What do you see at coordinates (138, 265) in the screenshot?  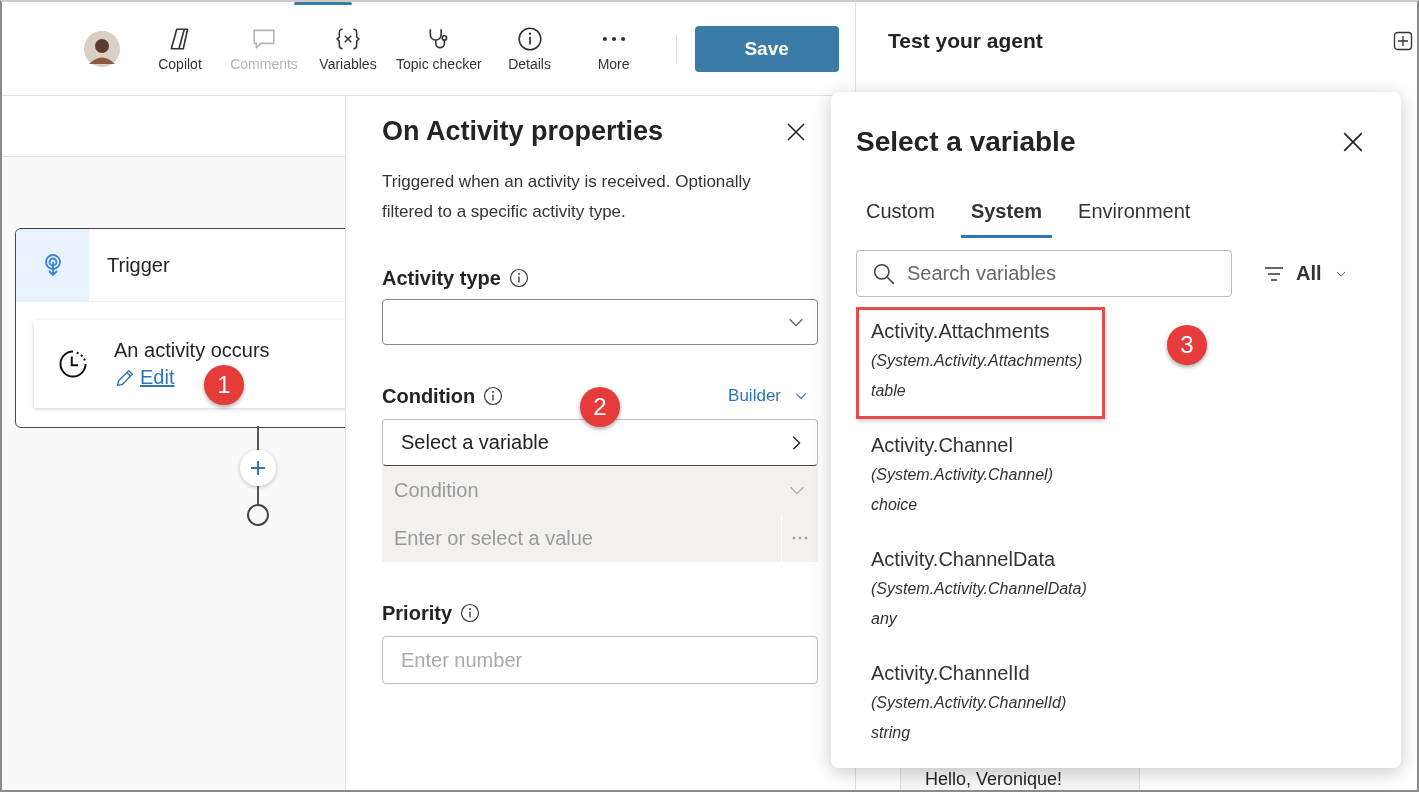 I see `trigger-title: Trigger` at bounding box center [138, 265].